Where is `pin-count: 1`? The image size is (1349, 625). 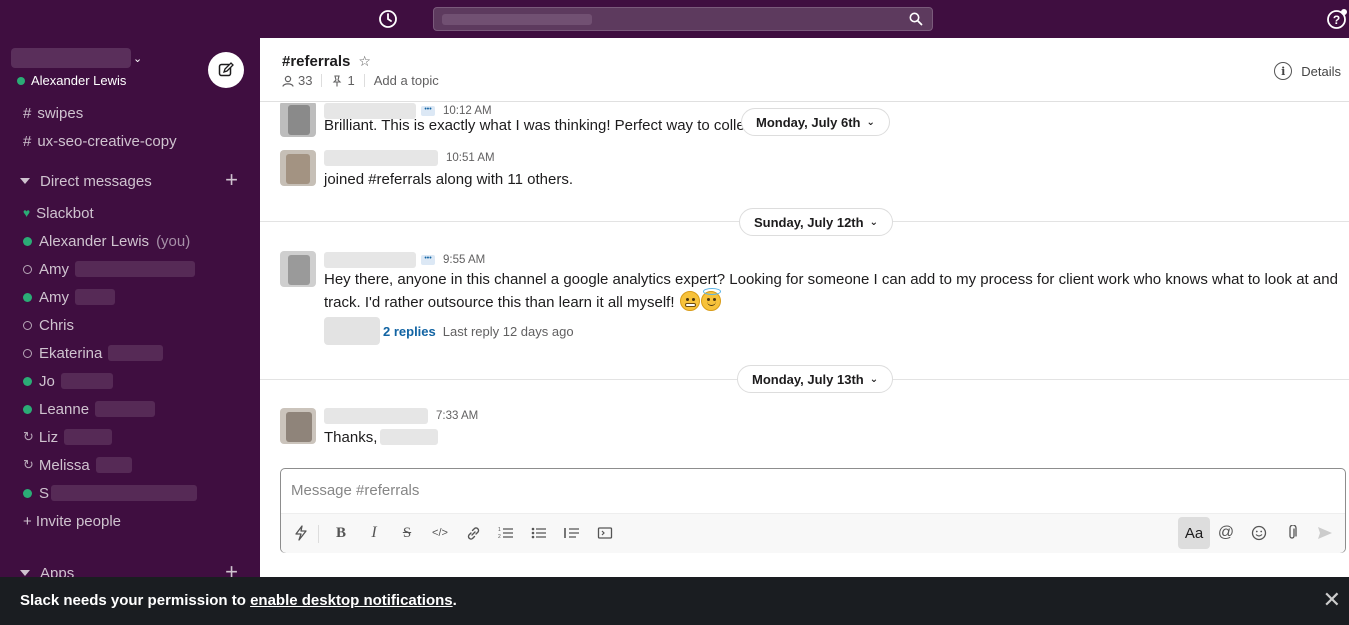
pin-count: 1 is located at coordinates (350, 80).